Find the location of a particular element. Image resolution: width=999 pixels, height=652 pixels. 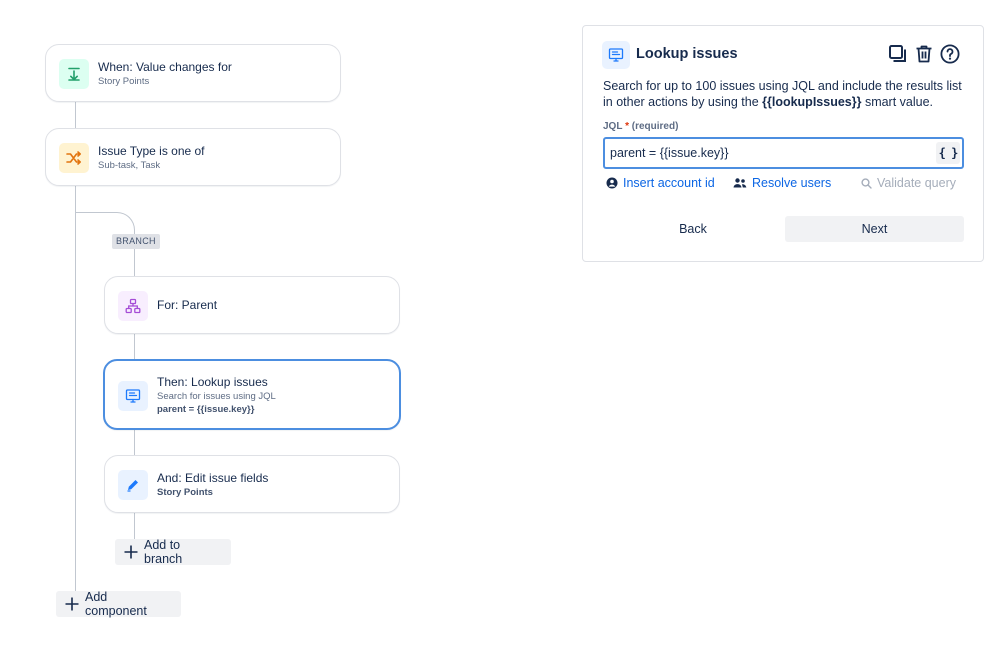

branch-for-title: For: Parent is located at coordinates (187, 305).